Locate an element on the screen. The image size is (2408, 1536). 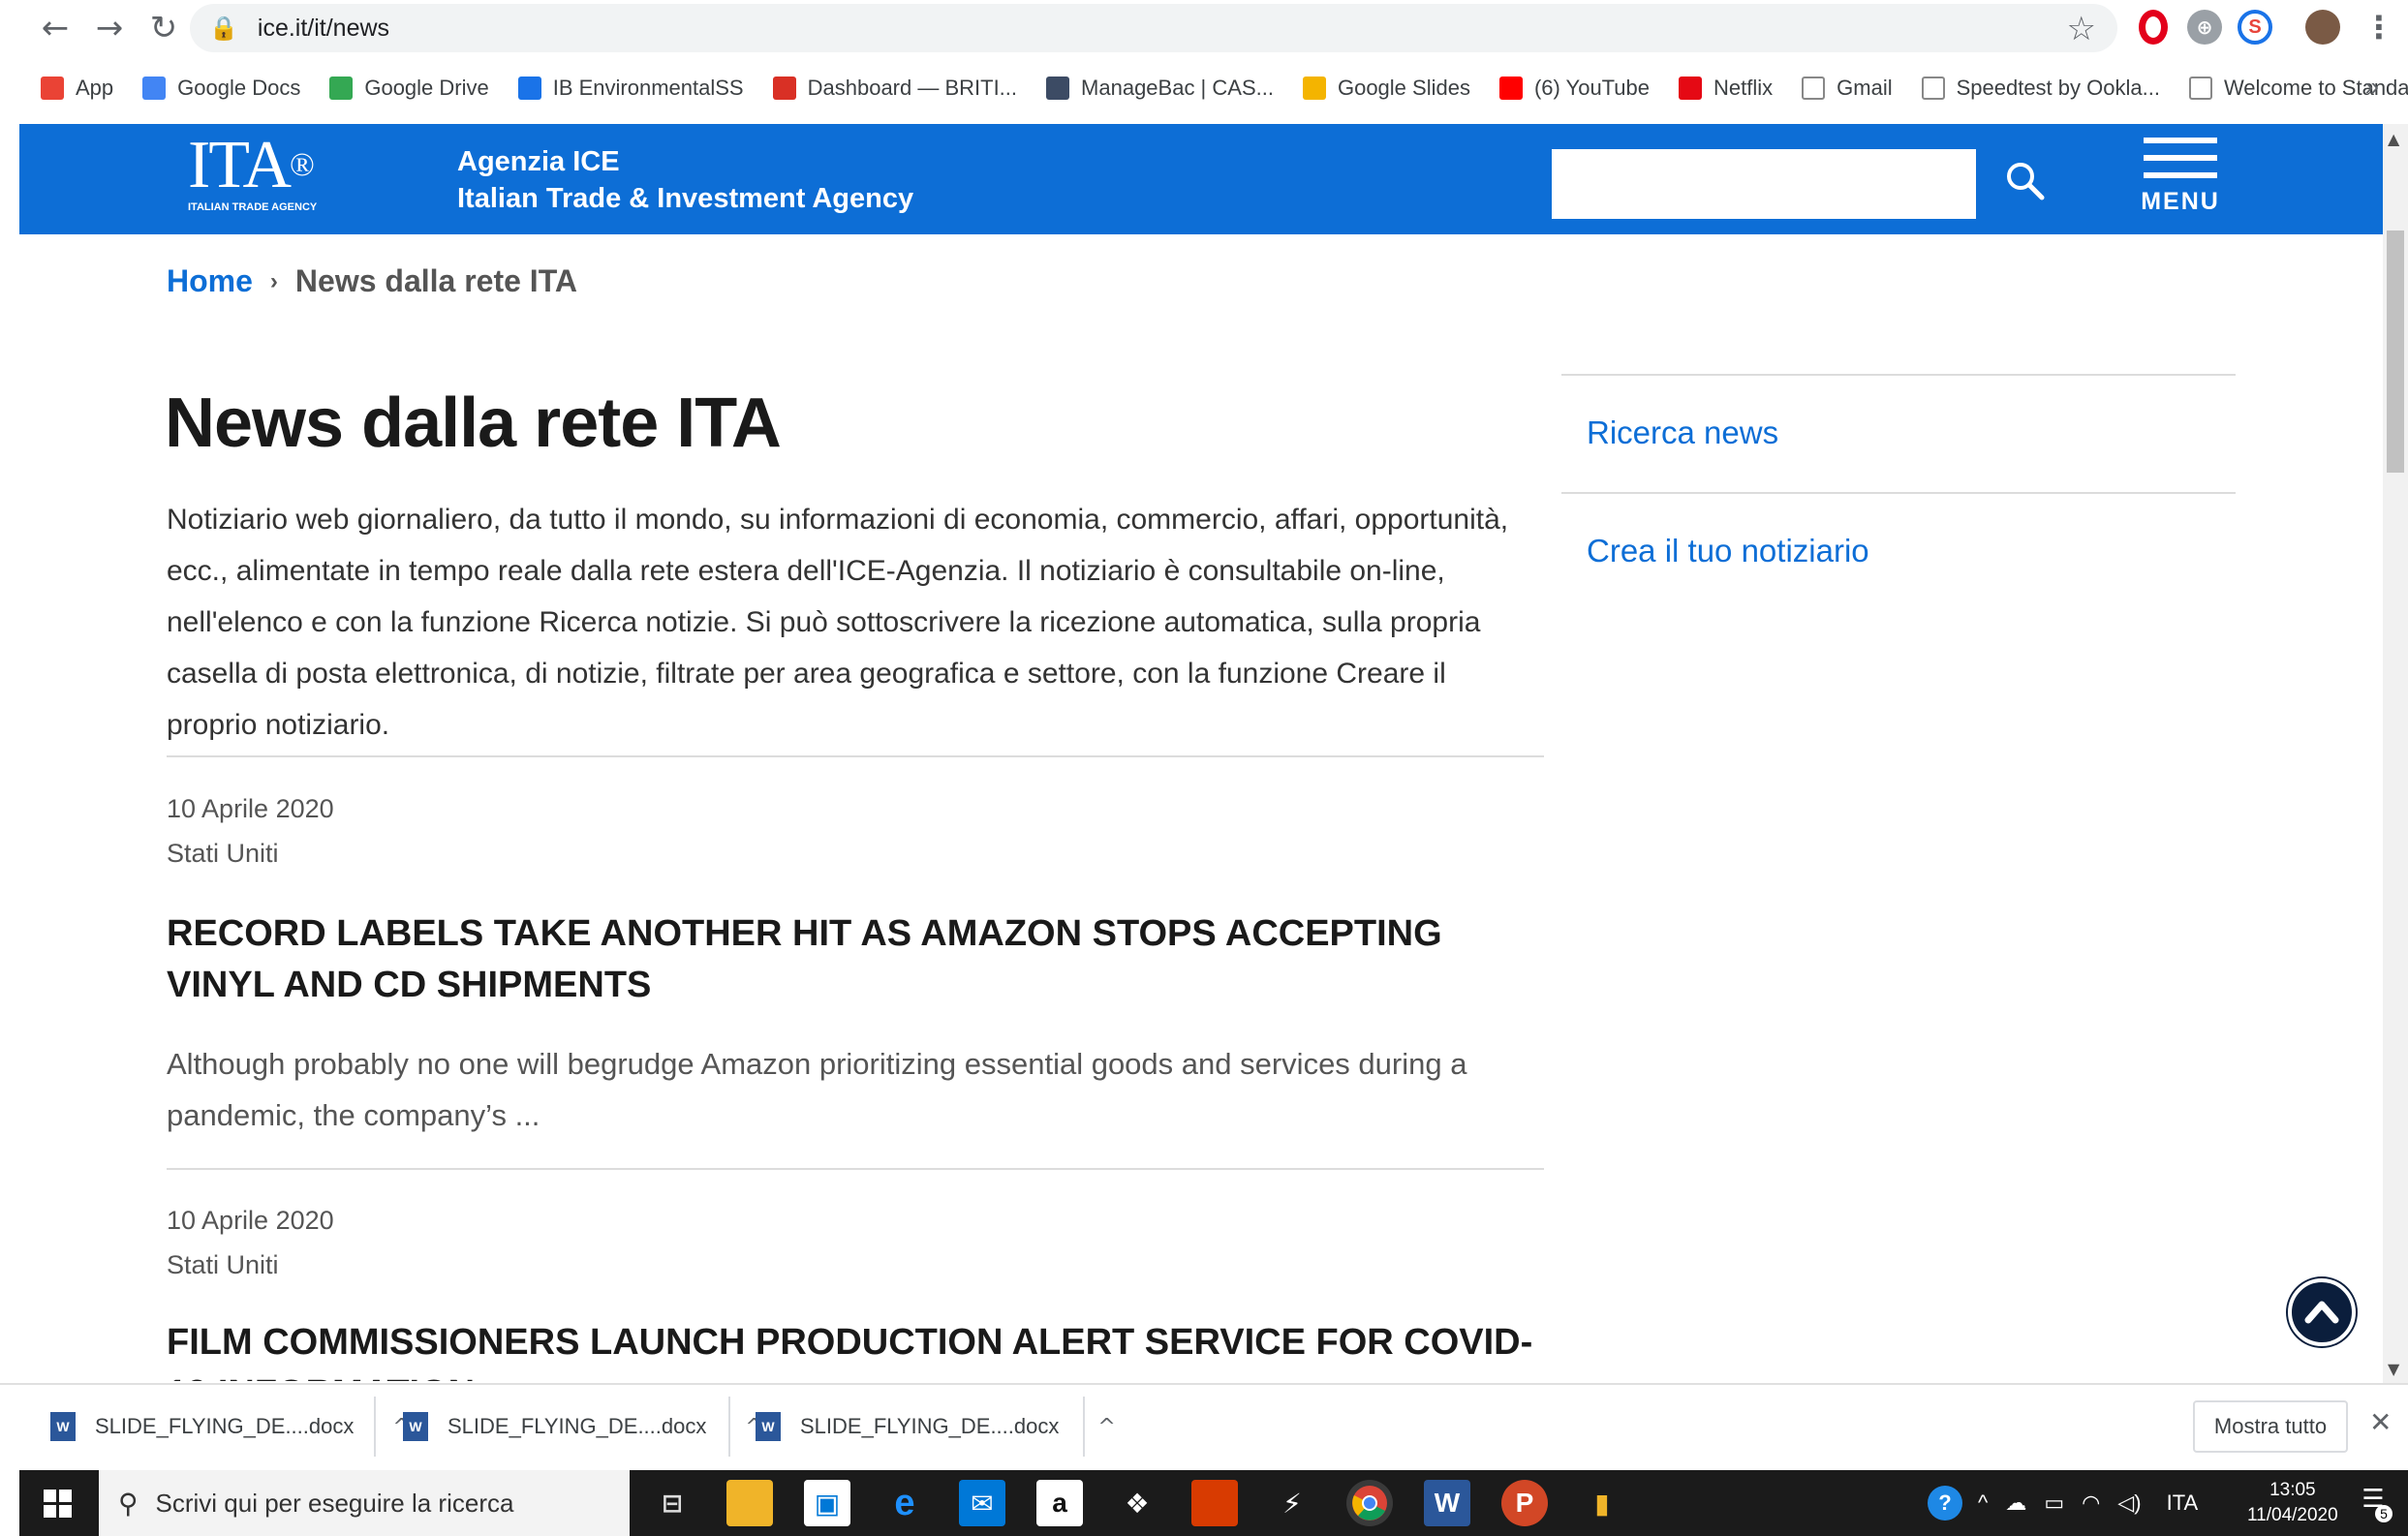
chevron-up-icon is located at coordinates (2321, 1312).